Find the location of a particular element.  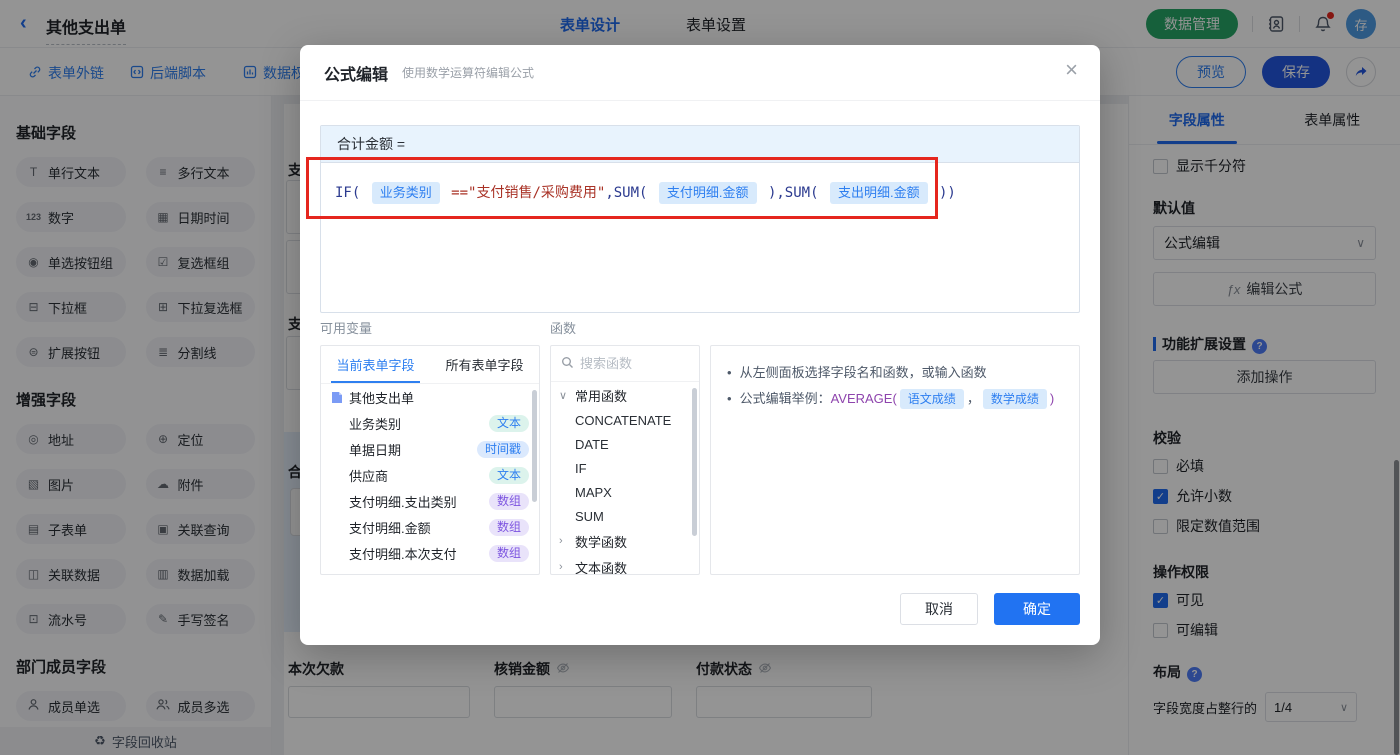

formula-field-chip: 支出明细.金额 is located at coordinates (878, 193).